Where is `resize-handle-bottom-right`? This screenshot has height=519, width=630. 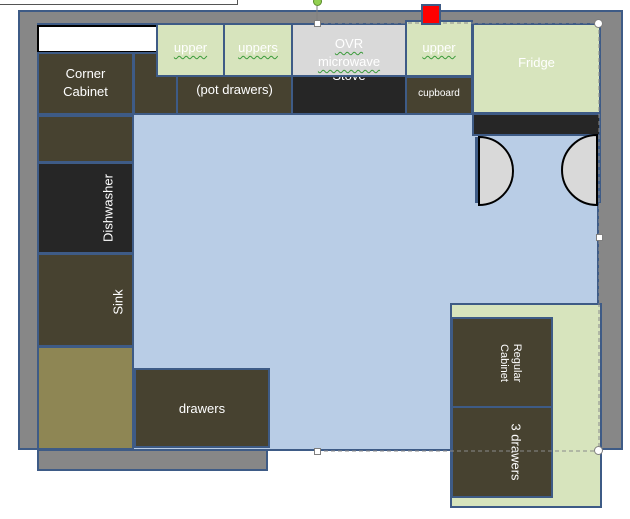
resize-handle-bottom-right is located at coordinates (598, 450).